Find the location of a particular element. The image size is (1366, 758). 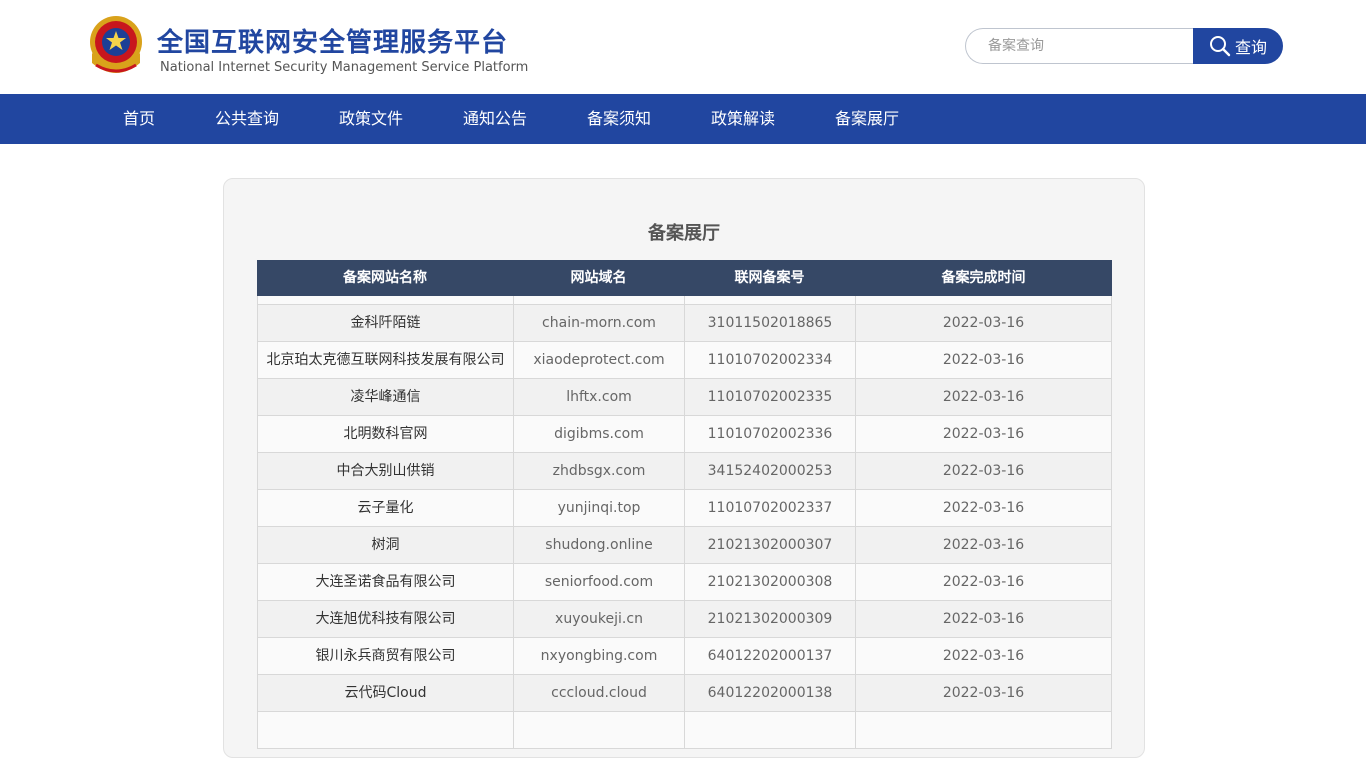

domain-cell: lhftx.com is located at coordinates (598, 397).